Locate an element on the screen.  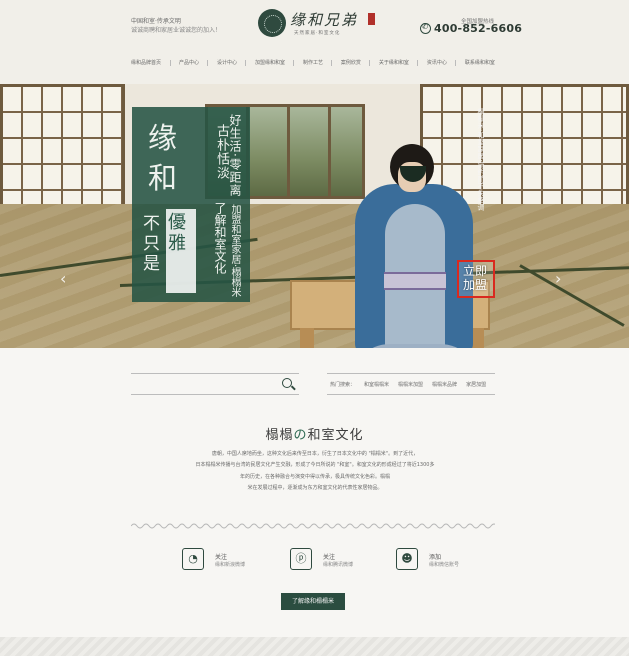
figure-obi is located at coordinates (415, 281).